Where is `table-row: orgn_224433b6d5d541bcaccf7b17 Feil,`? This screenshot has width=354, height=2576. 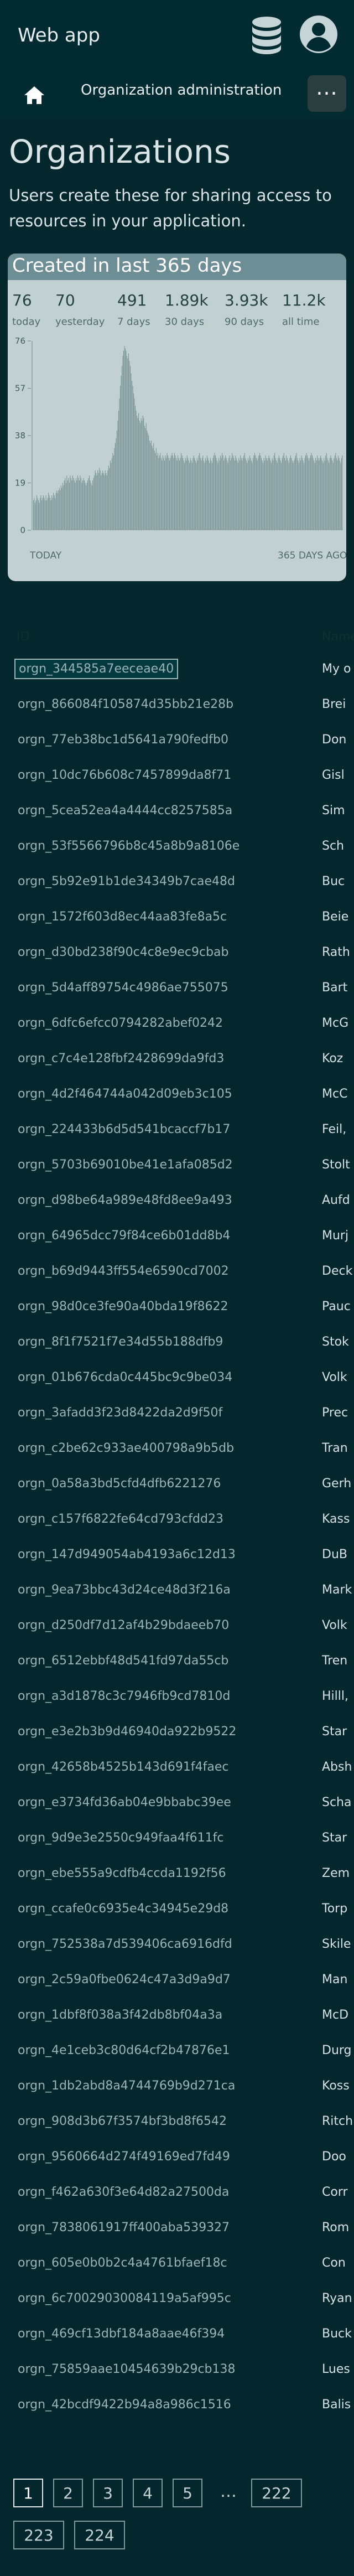 table-row: orgn_224433b6d5d541bcaccf7b17 Feil, is located at coordinates (177, 1131).